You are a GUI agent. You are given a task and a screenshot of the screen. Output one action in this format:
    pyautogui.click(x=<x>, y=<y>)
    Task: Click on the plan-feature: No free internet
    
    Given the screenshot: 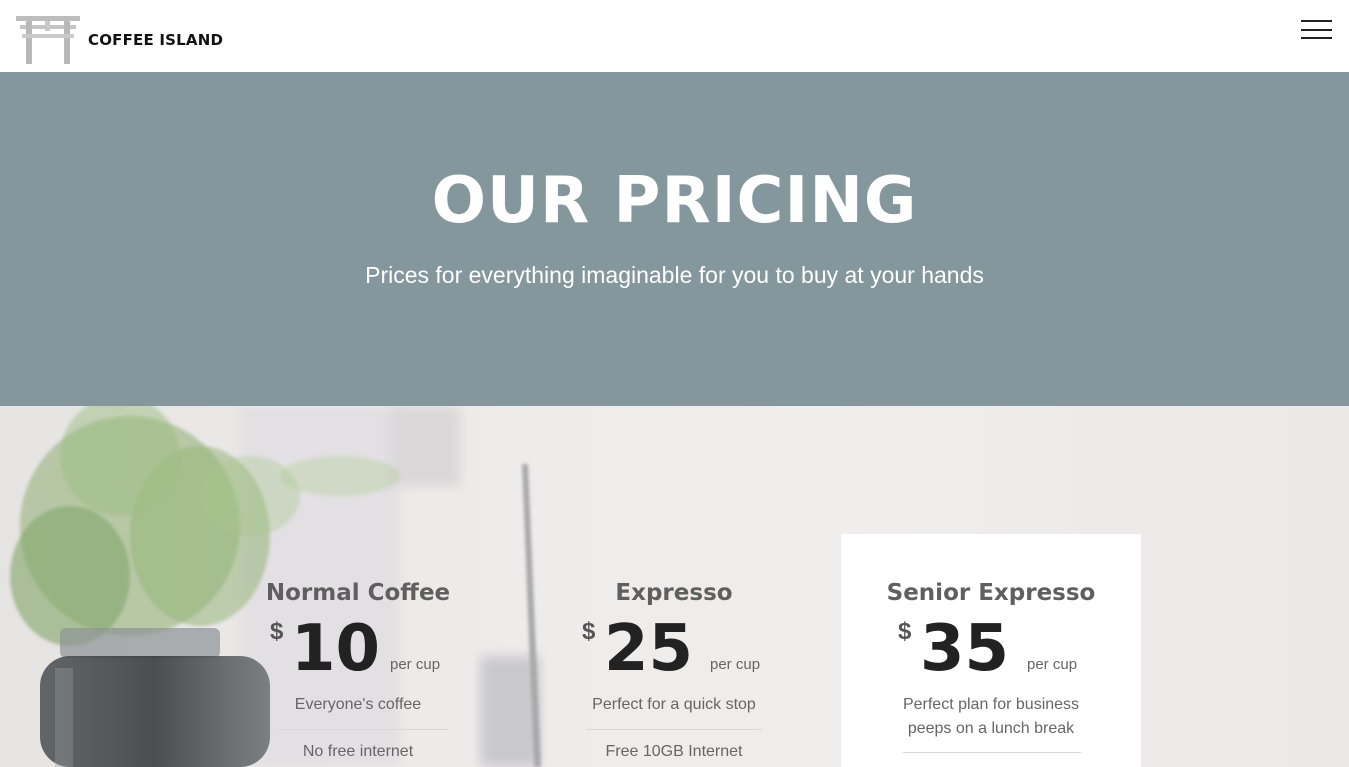 What is the action you would take?
    pyautogui.click(x=358, y=751)
    